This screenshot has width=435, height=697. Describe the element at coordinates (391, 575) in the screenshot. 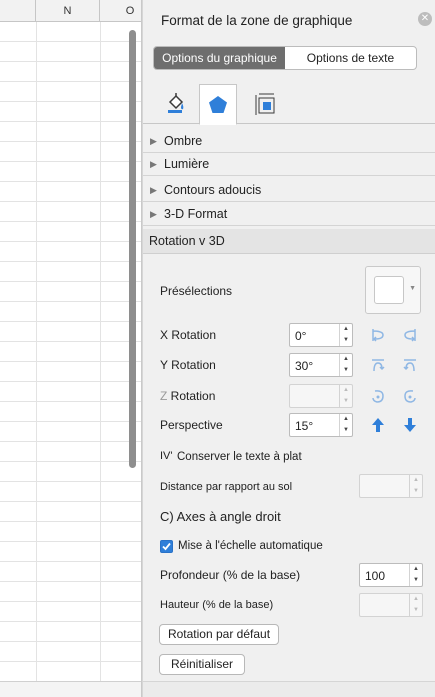

I see `depth-stepper: 100 ▲ ▼` at that location.